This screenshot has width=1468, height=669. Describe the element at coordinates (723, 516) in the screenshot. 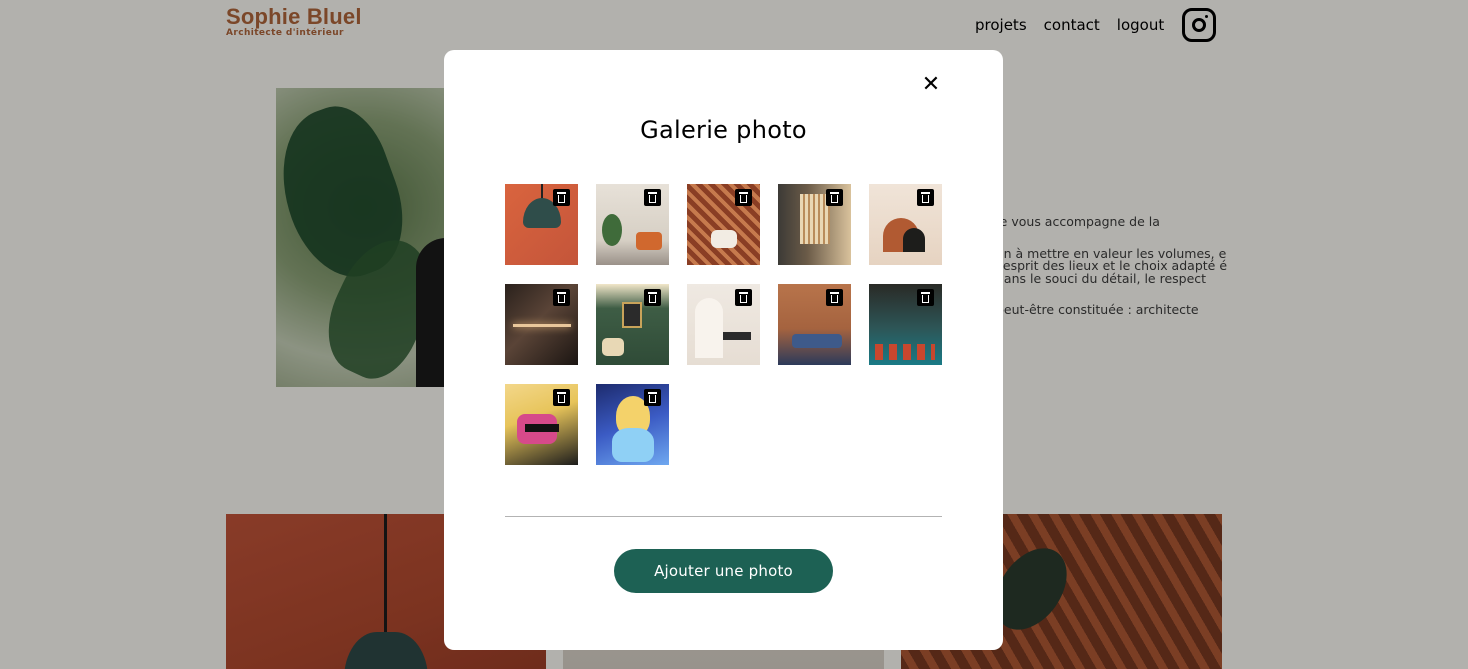

I see `modal-divider` at that location.